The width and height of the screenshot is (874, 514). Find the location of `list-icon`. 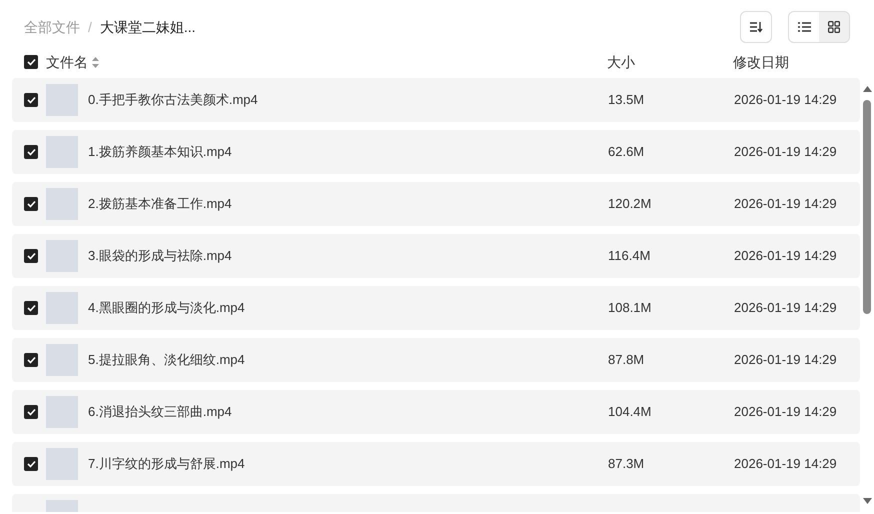

list-icon is located at coordinates (804, 27).